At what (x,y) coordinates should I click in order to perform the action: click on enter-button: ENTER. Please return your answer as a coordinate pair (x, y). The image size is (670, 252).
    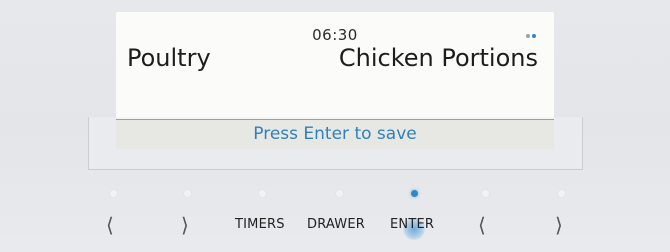
    Looking at the image, I should click on (412, 225).